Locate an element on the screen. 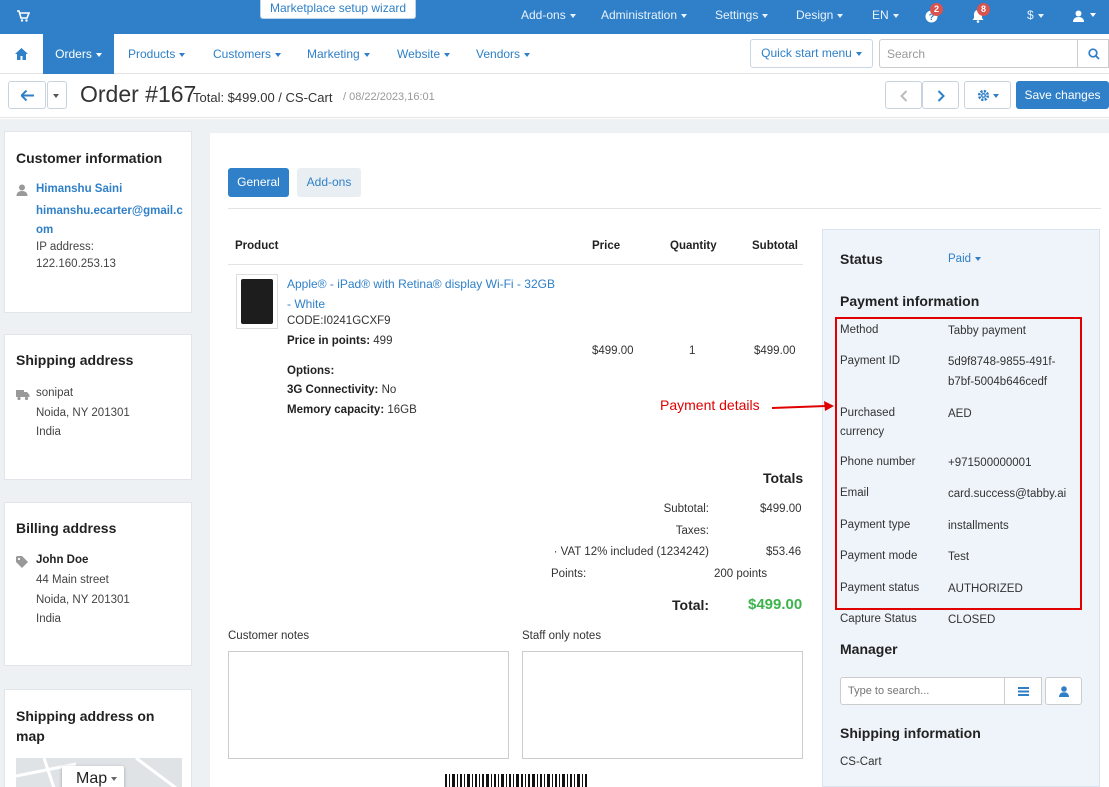 The image size is (1109, 787). page-title: Order #167 is located at coordinates (138, 94).